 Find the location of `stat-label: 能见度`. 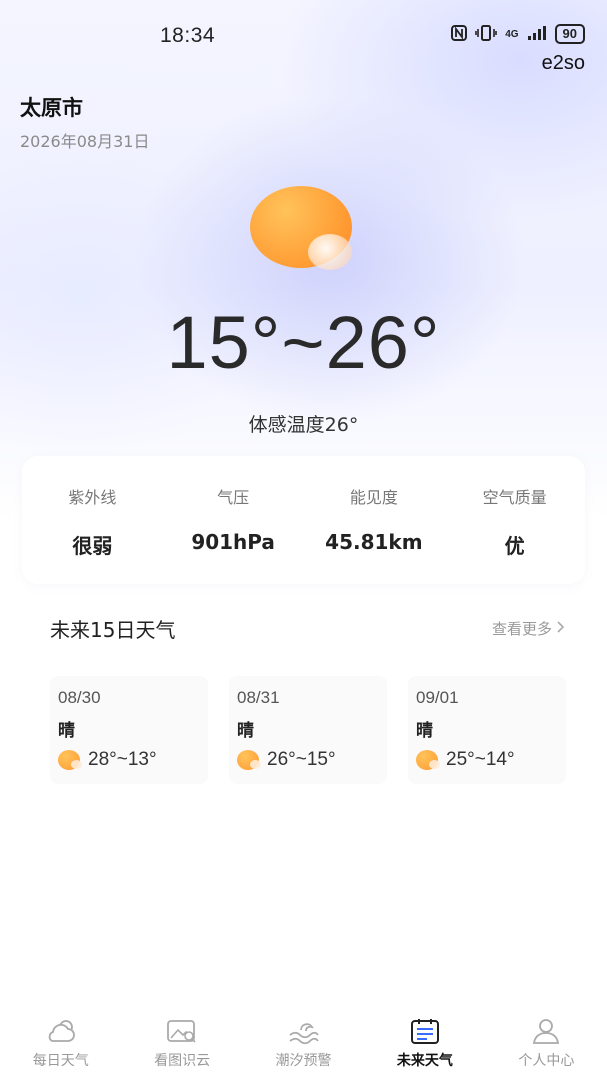

stat-label: 能见度 is located at coordinates (373, 497).